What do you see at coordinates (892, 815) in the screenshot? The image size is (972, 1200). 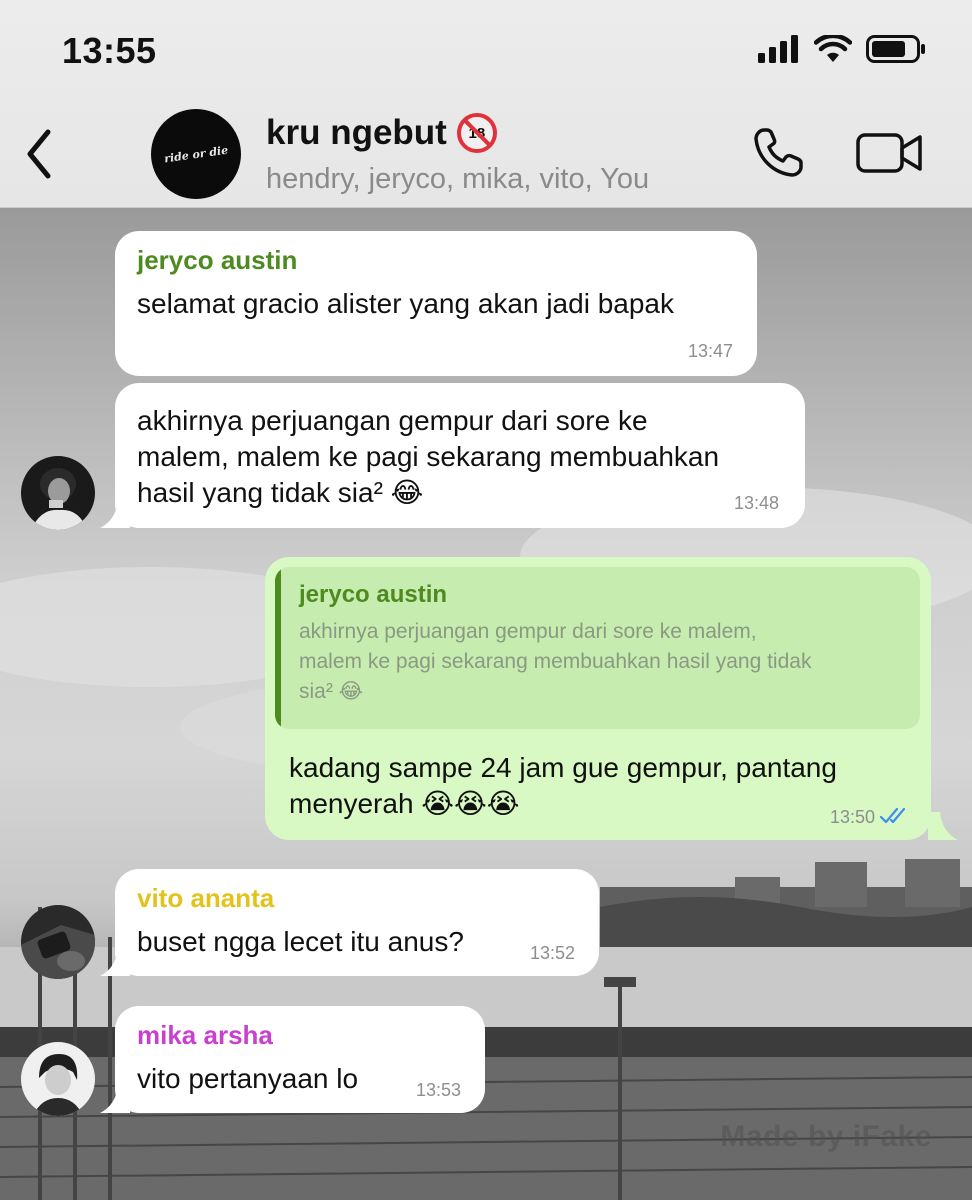 I see `double-check-read-icon` at bounding box center [892, 815].